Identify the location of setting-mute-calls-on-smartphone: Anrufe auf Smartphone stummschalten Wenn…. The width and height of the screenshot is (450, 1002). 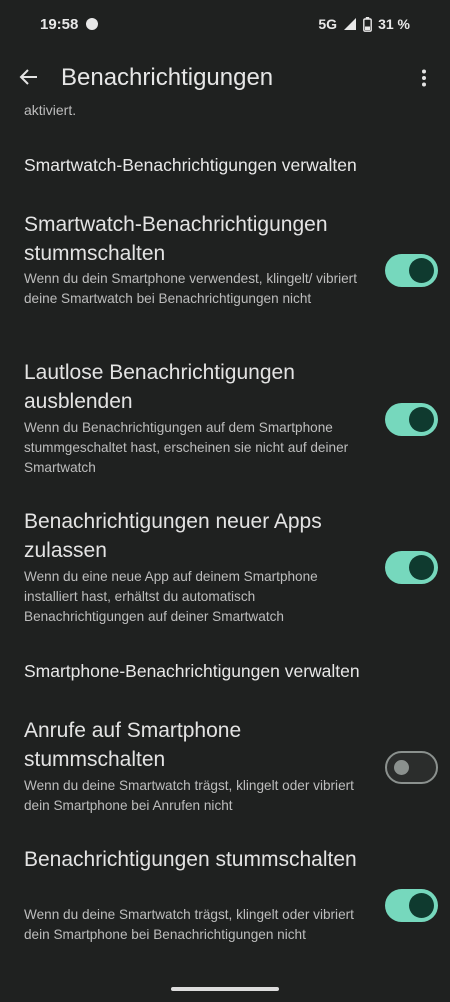
(225, 771).